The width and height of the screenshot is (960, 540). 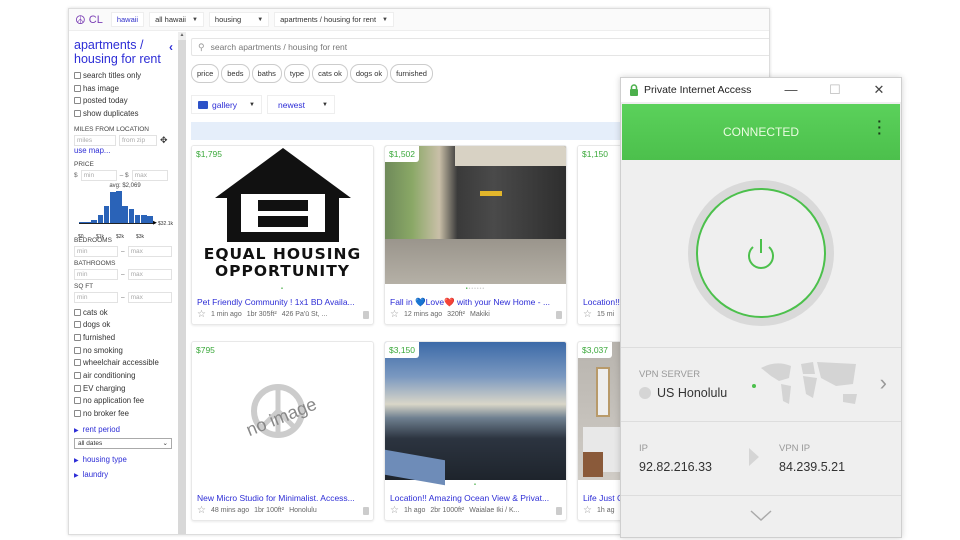 What do you see at coordinates (123, 363) in the screenshot?
I see `checkbox-wheelchair: wheelchair accessible` at bounding box center [123, 363].